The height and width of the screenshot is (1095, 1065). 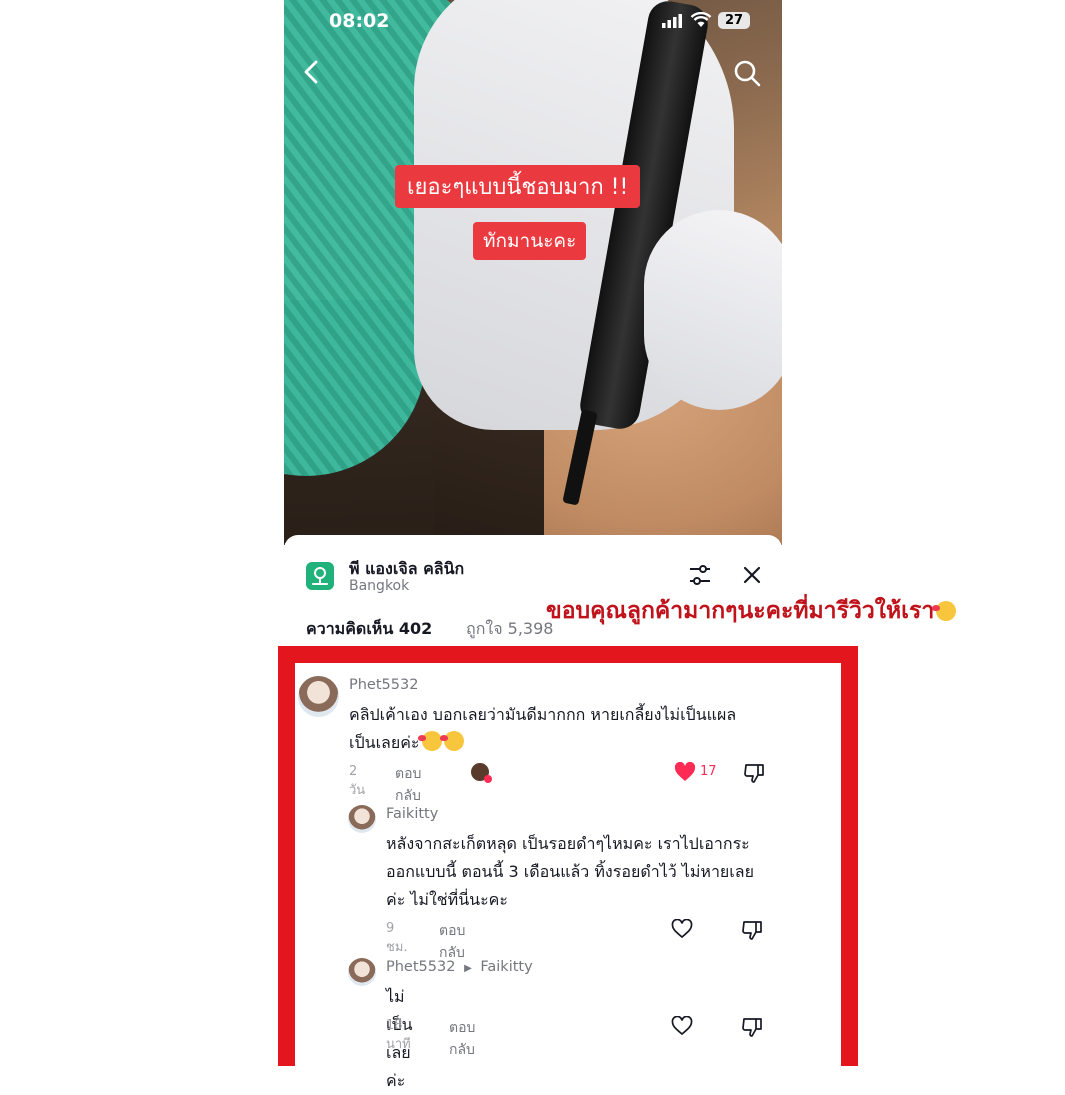 I want to click on comment-time: 18 นาที, so click(x=398, y=1035).